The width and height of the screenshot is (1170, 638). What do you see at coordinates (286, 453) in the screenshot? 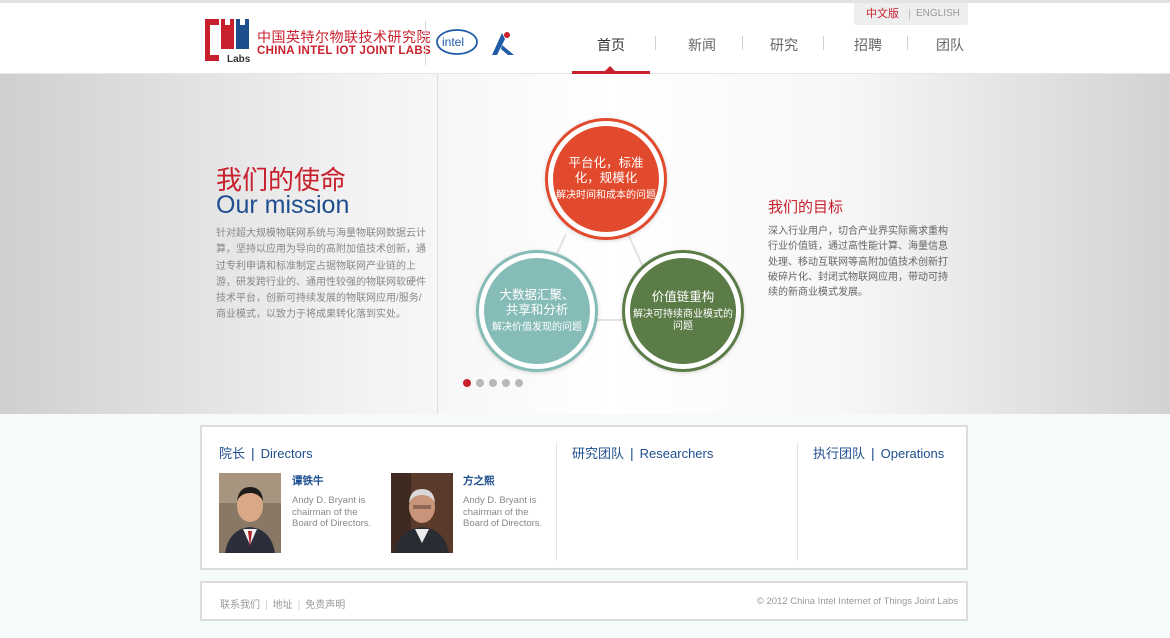
I see `directors-heading-en: Directors` at bounding box center [286, 453].